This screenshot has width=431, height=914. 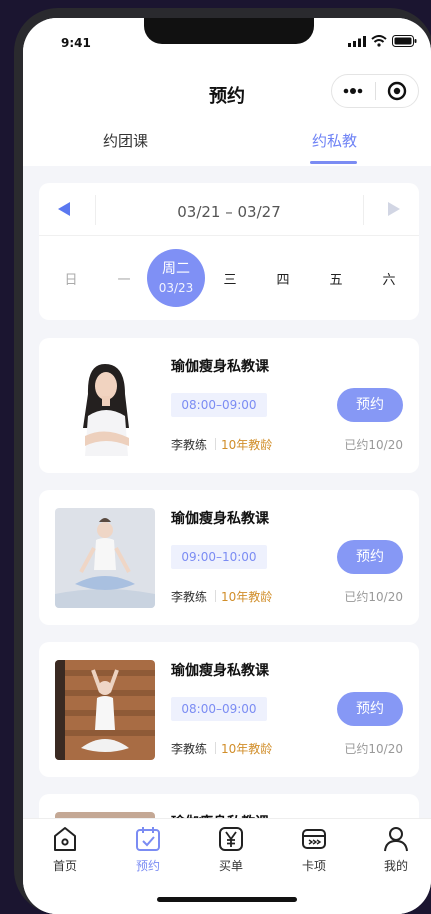 What do you see at coordinates (231, 840) in the screenshot?
I see `yen-icon` at bounding box center [231, 840].